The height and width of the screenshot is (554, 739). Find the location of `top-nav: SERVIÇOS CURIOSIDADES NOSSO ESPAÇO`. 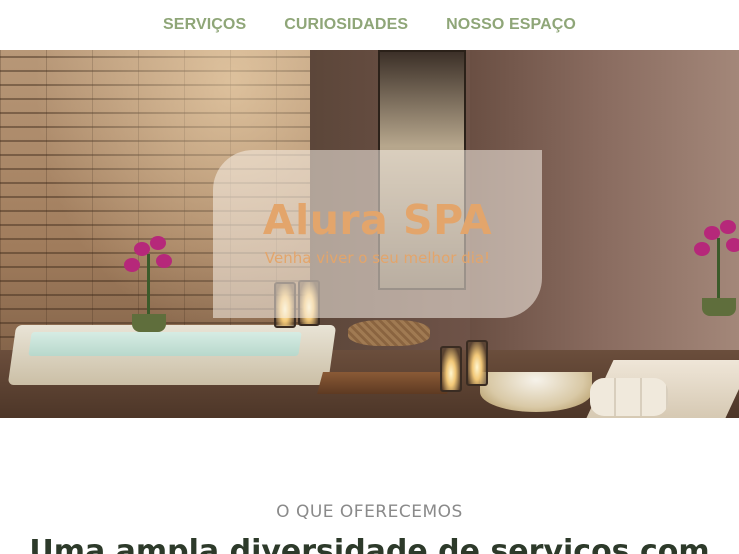

top-nav: SERVIÇOS CURIOSIDADES NOSSO ESPAÇO is located at coordinates (369, 25).